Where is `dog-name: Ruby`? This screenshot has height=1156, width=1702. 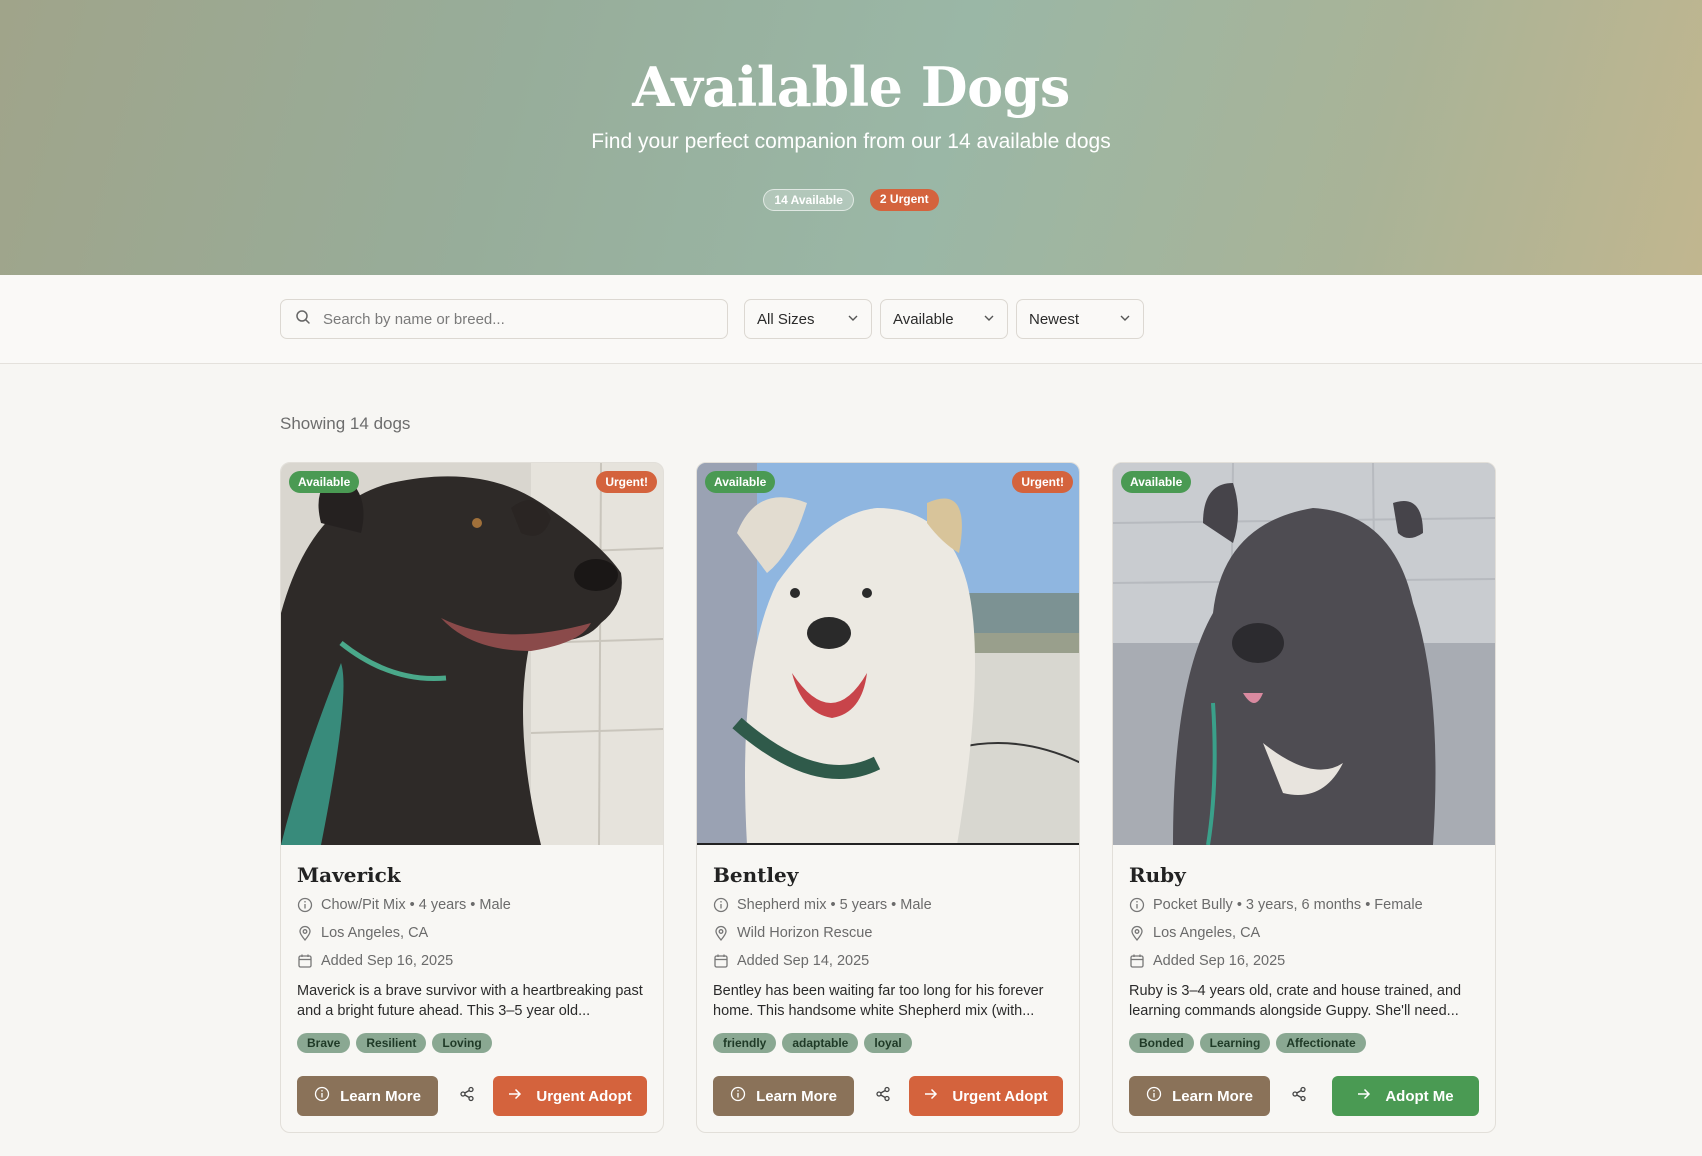
dog-name: Ruby is located at coordinates (1157, 875).